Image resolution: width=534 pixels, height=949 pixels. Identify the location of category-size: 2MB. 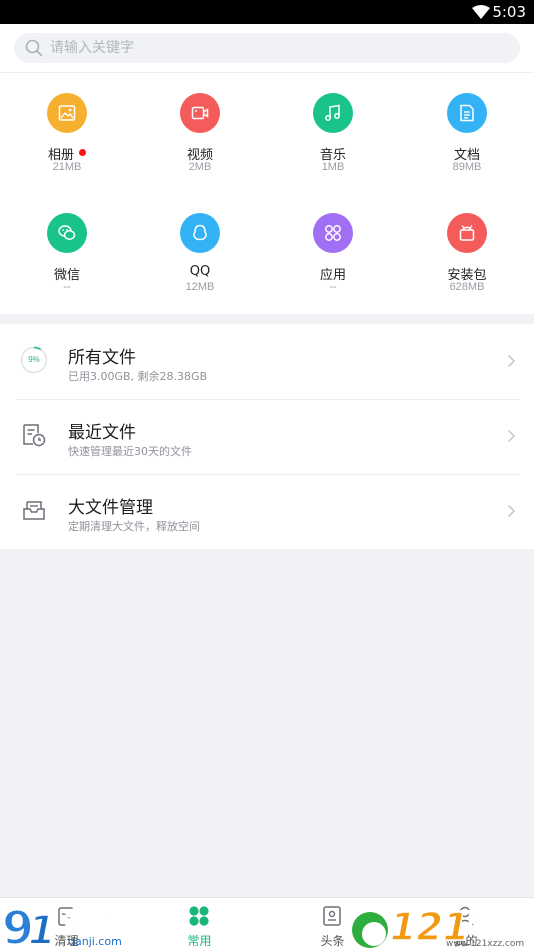
(200, 167).